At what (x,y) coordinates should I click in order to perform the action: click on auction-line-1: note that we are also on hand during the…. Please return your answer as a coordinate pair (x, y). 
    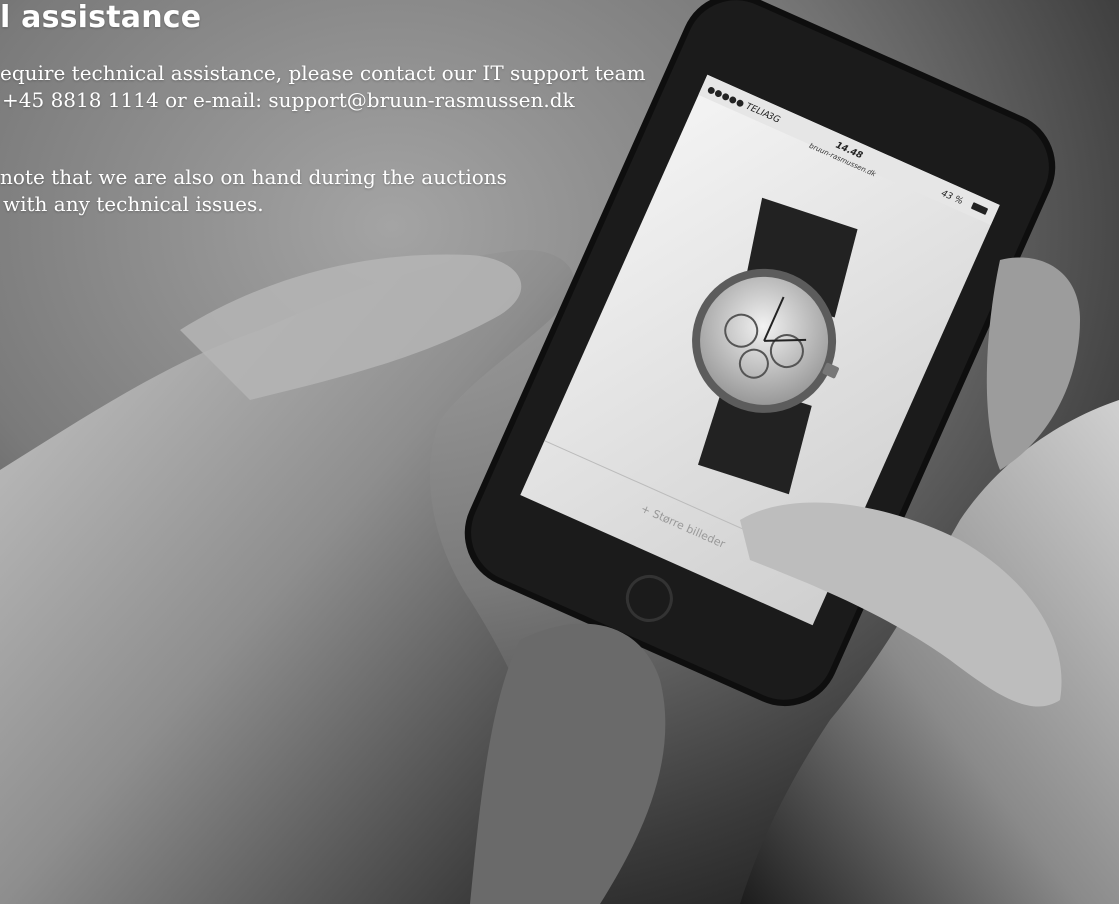
    Looking at the image, I should click on (253, 177).